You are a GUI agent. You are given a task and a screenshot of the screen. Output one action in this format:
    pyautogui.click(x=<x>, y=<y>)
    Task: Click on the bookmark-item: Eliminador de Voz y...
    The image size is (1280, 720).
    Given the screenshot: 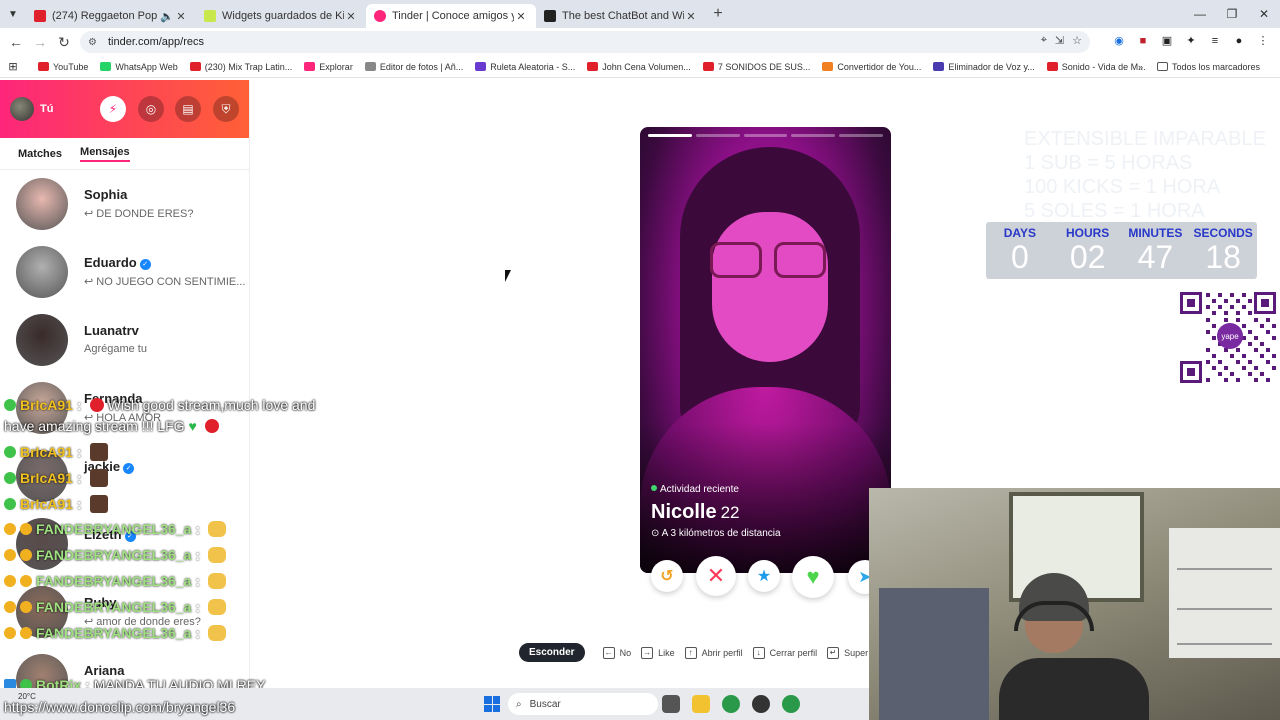 What is the action you would take?
    pyautogui.click(x=984, y=66)
    